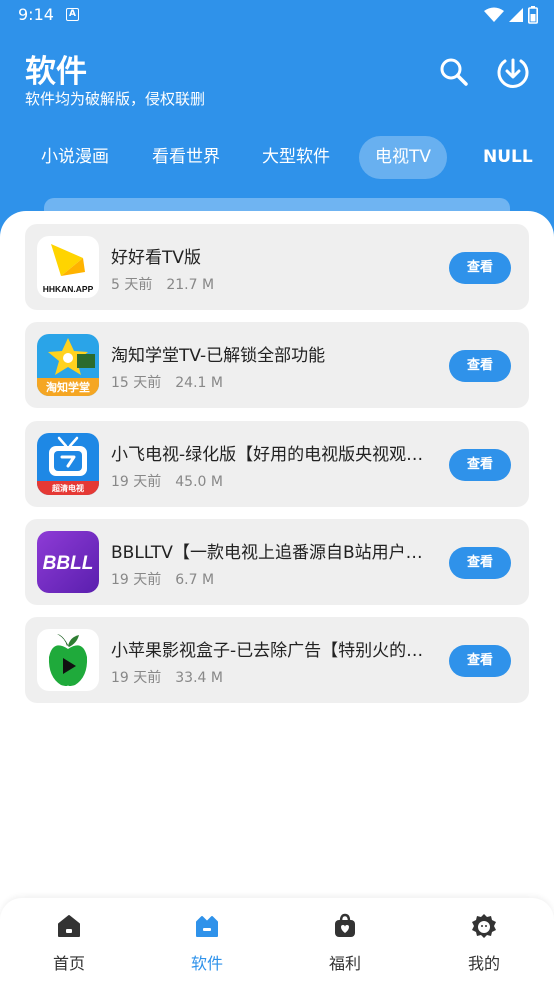 The image size is (554, 984). I want to click on nav-label: 软件, so click(206, 963).